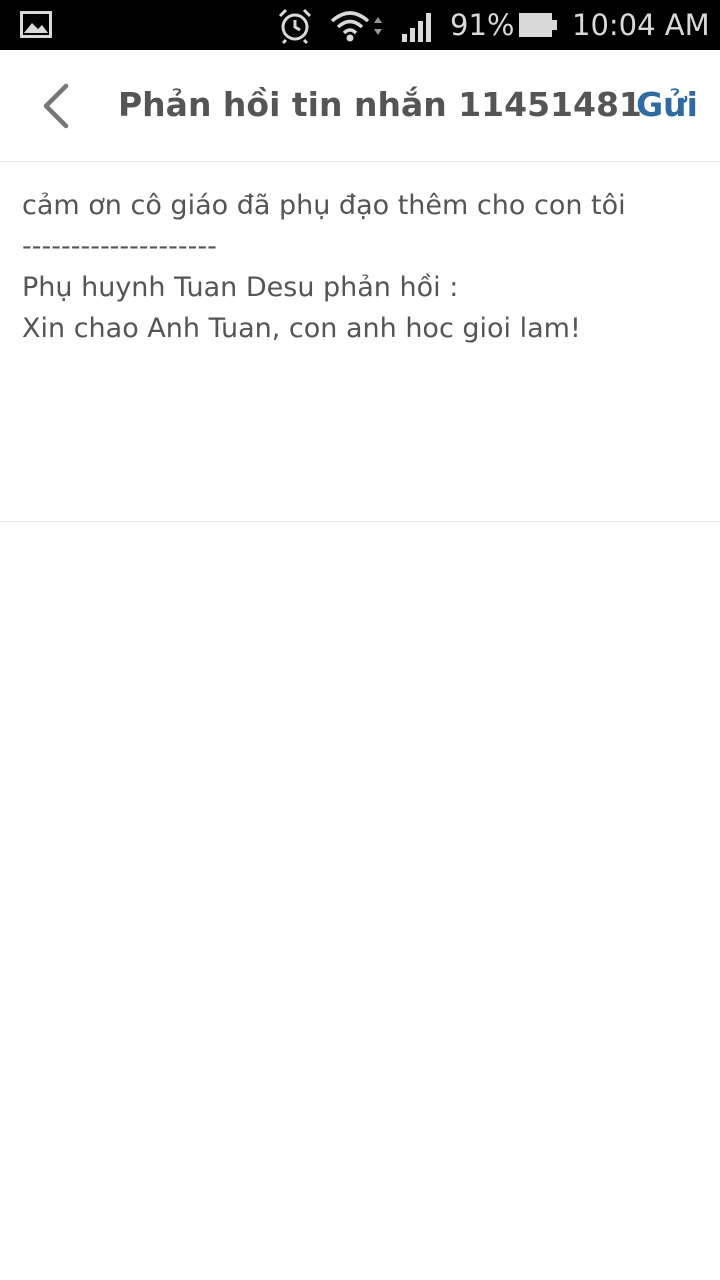 This screenshot has height=1280, width=720. Describe the element at coordinates (538, 25) in the screenshot. I see `battery-icon` at that location.